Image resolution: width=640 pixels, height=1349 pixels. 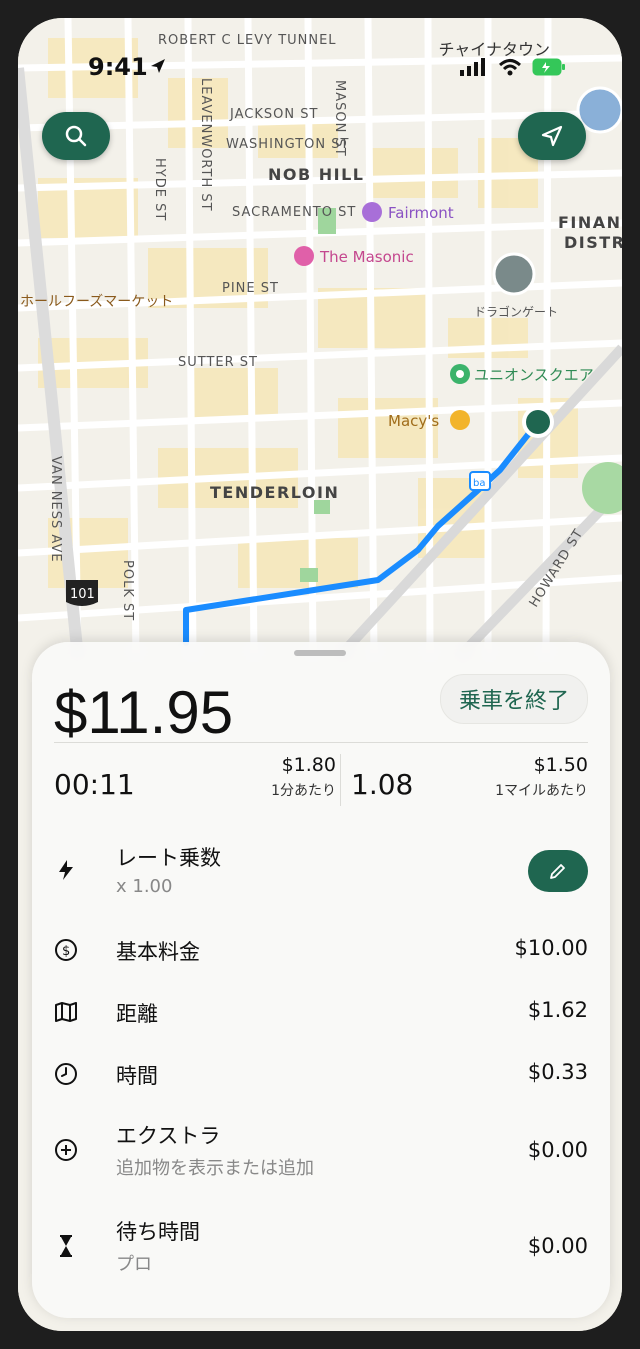 What do you see at coordinates (273, 114) in the screenshot?
I see `map-label-jackson: JACKSON ST` at bounding box center [273, 114].